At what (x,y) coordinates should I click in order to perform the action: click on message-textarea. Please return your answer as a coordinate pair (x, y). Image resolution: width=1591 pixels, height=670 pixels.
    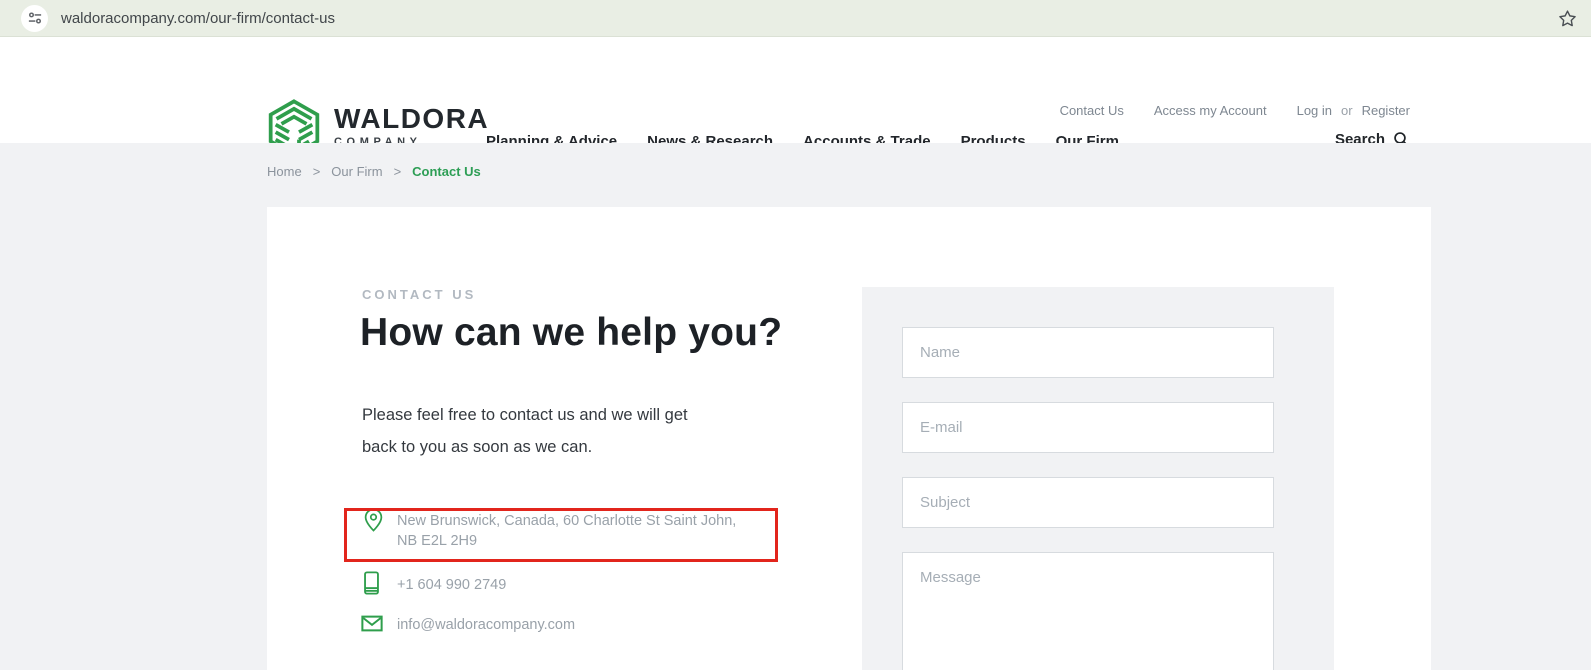
    Looking at the image, I should click on (1088, 611).